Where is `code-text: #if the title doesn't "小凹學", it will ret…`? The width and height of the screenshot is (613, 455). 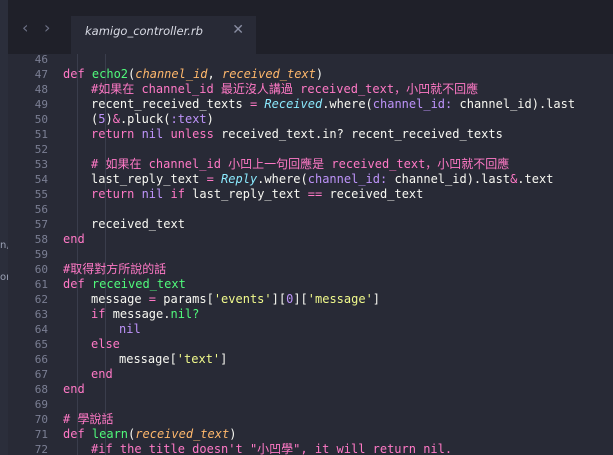 code-text: #if the title doesn't "小凹學", it will ret… is located at coordinates (271, 448).